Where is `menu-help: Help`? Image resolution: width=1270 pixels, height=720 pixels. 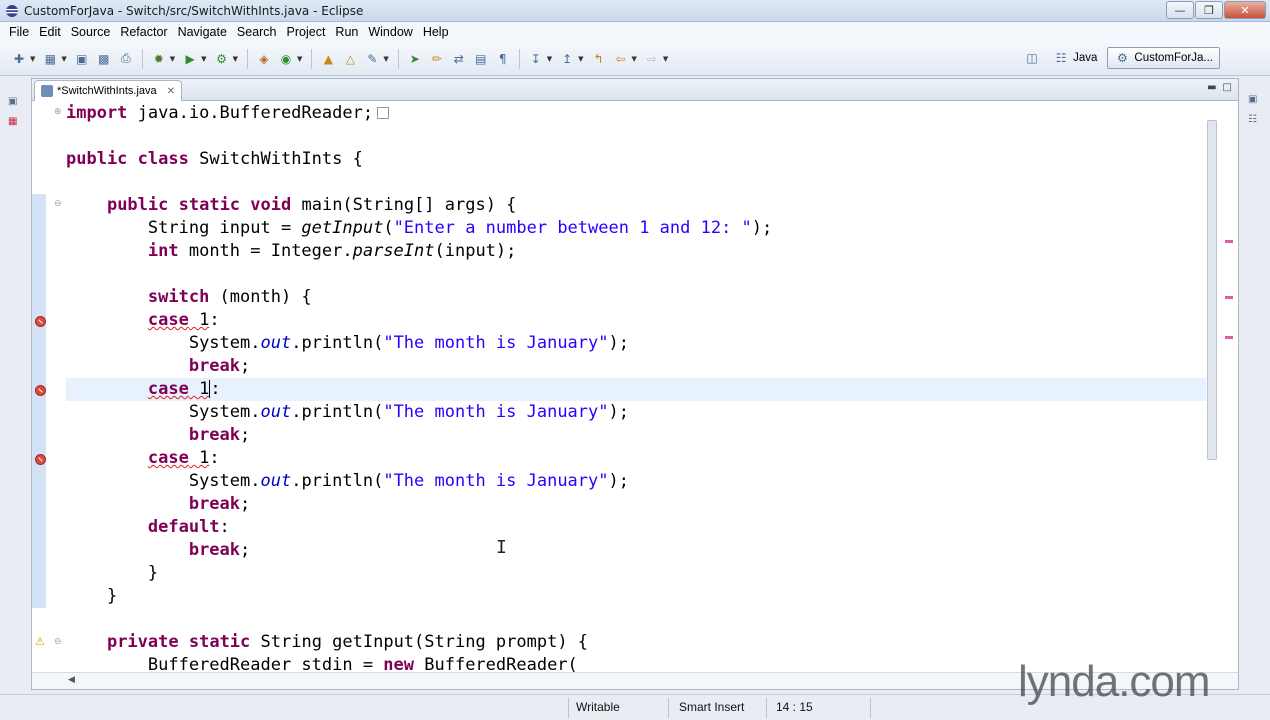
menu-help: Help is located at coordinates (436, 32).